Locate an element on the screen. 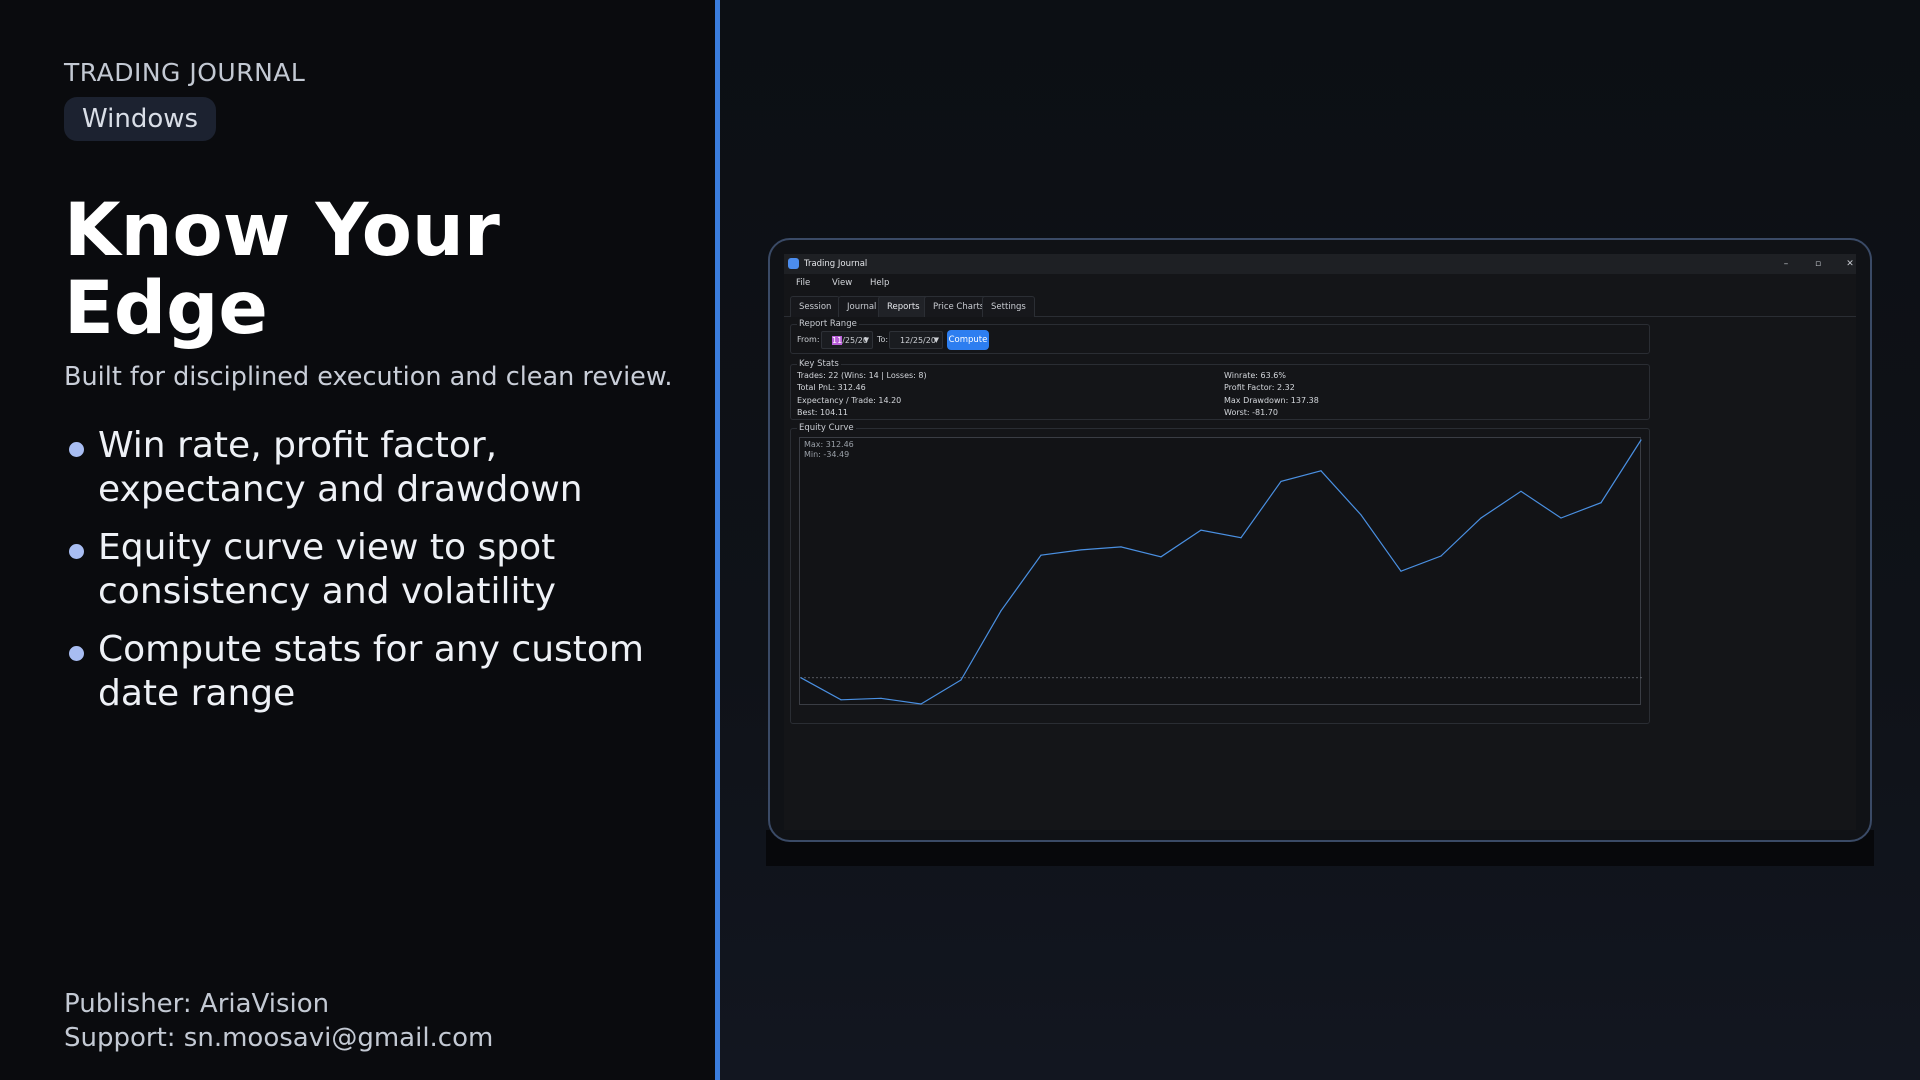 The image size is (1920, 1080). tab-settings: Settings is located at coordinates (1008, 306).